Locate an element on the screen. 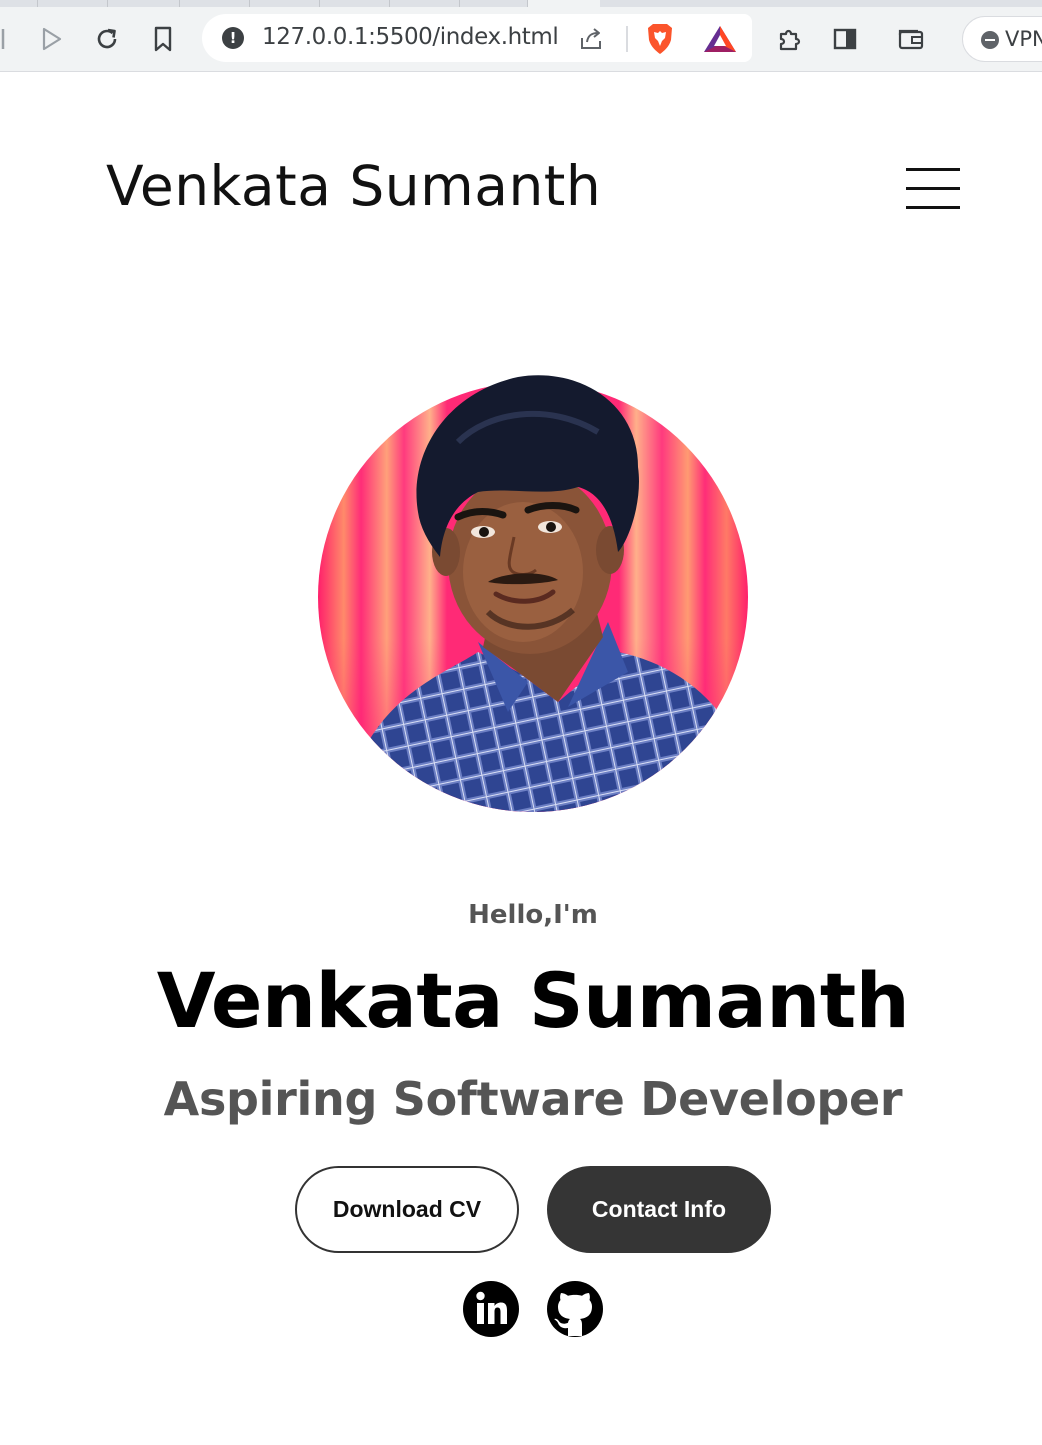  share-icon is located at coordinates (591, 39).